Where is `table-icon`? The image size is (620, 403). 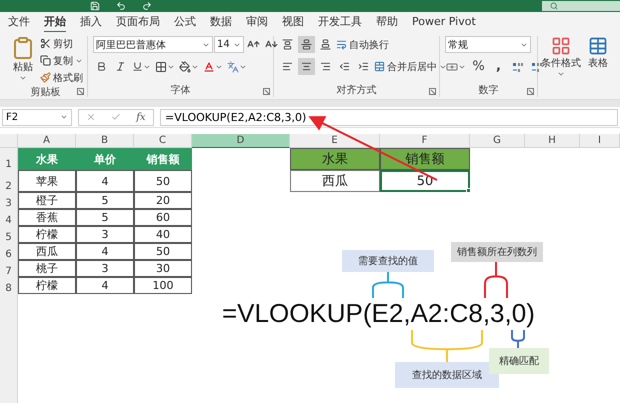
table-icon is located at coordinates (598, 46).